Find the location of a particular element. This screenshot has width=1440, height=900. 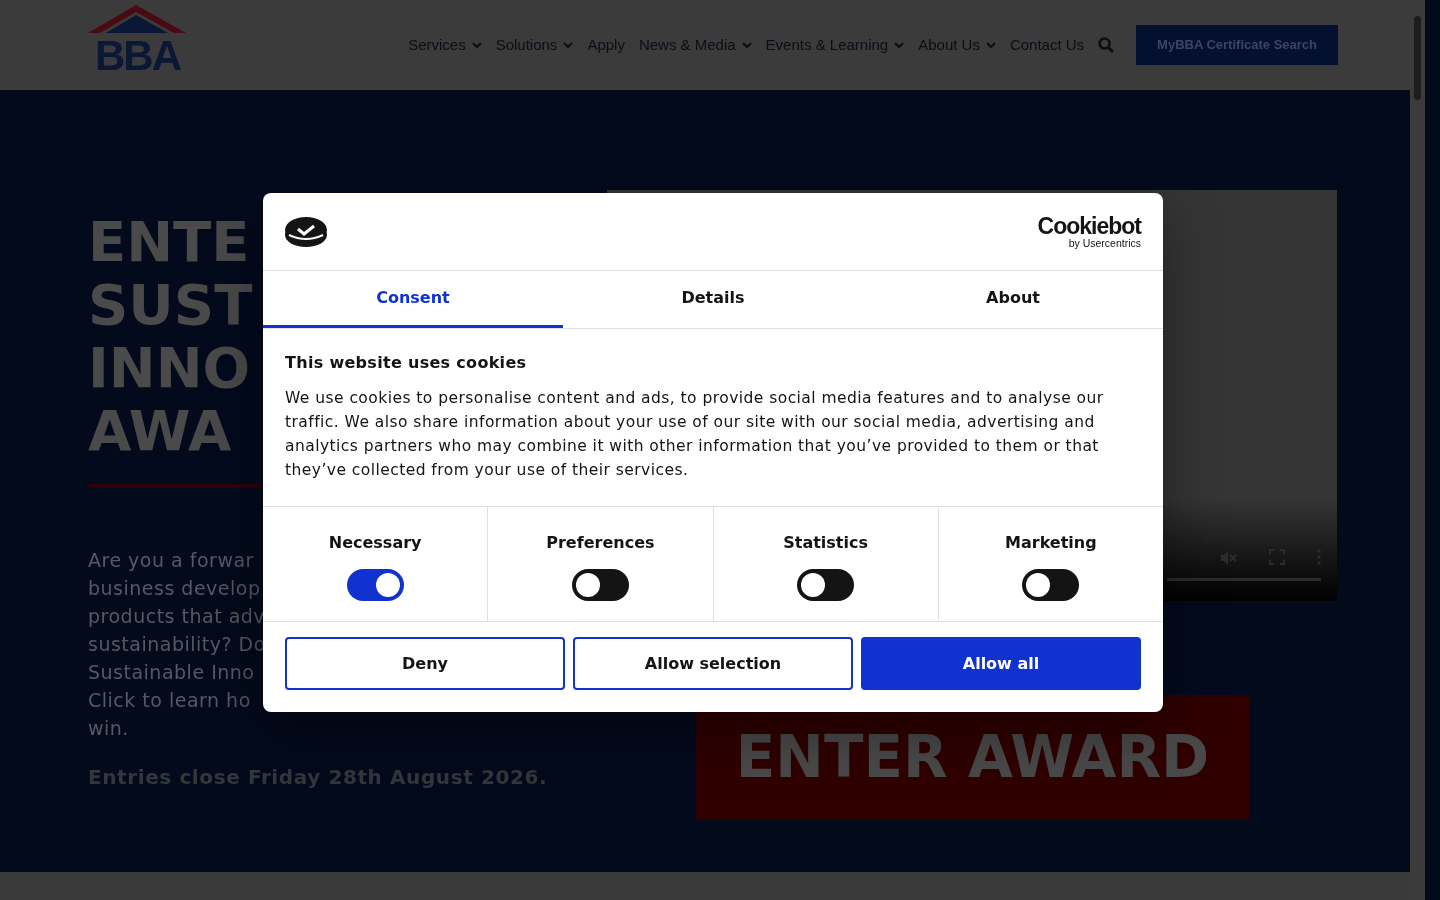

intro-text: Sustainable Inno is located at coordinates (171, 672).